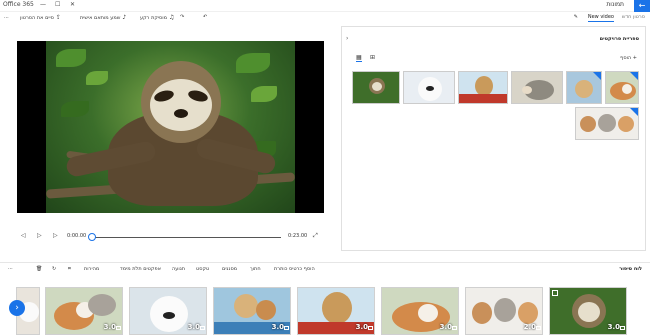  What do you see at coordinates (43, 4) in the screenshot?
I see `minimize-button: —` at bounding box center [43, 4].